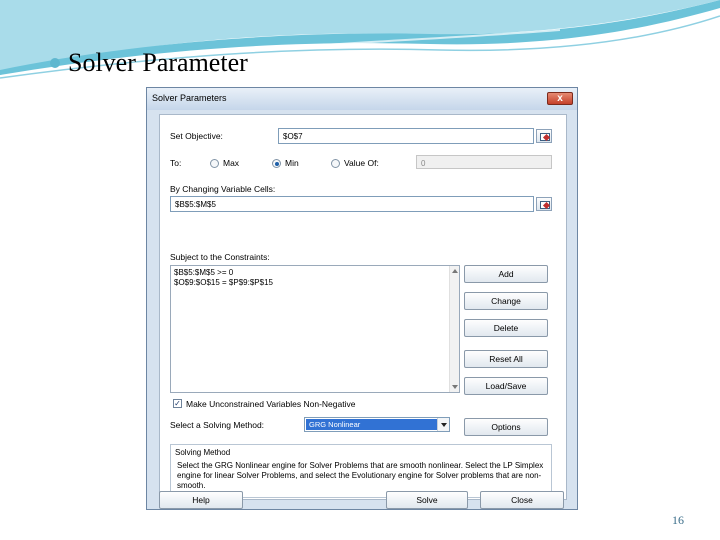 This screenshot has height=540, width=720. I want to click on solving-method-value: GRG Nonlinear, so click(371, 424).